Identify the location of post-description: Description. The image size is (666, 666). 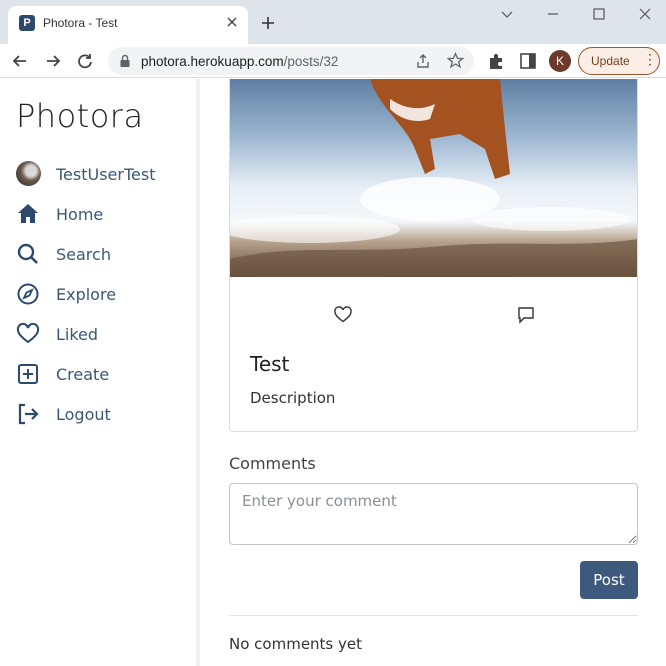
(293, 398).